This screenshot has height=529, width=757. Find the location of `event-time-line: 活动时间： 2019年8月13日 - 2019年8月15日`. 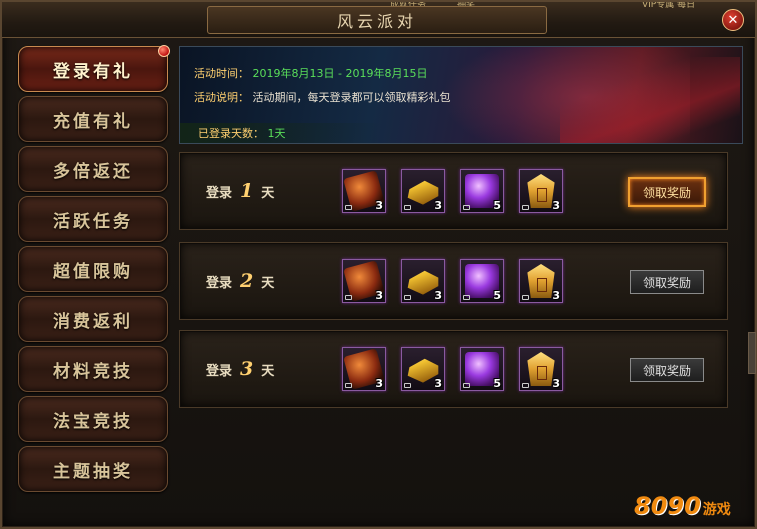

event-time-line: 活动时间： 2019年8月13日 - 2019年8月15日 is located at coordinates (310, 73).